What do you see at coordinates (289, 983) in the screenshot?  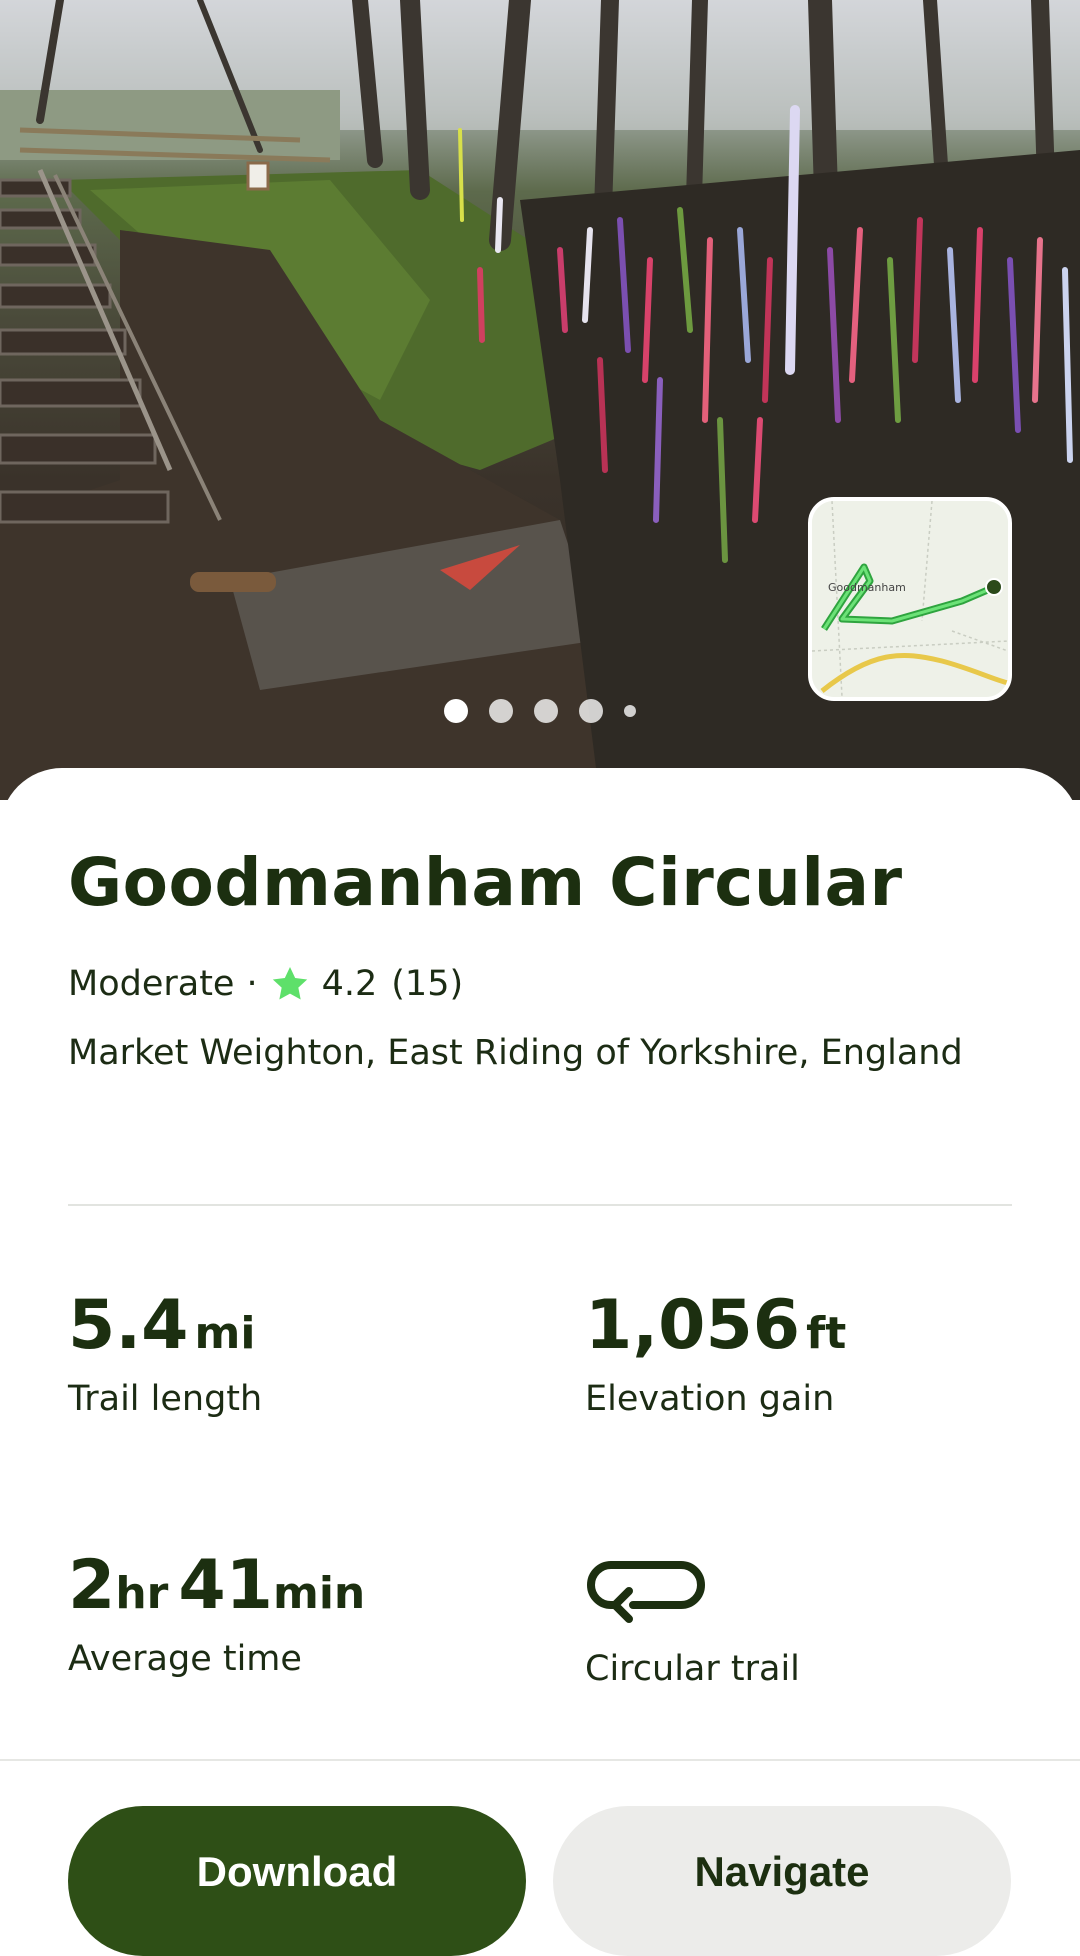 I see `star-icon` at bounding box center [289, 983].